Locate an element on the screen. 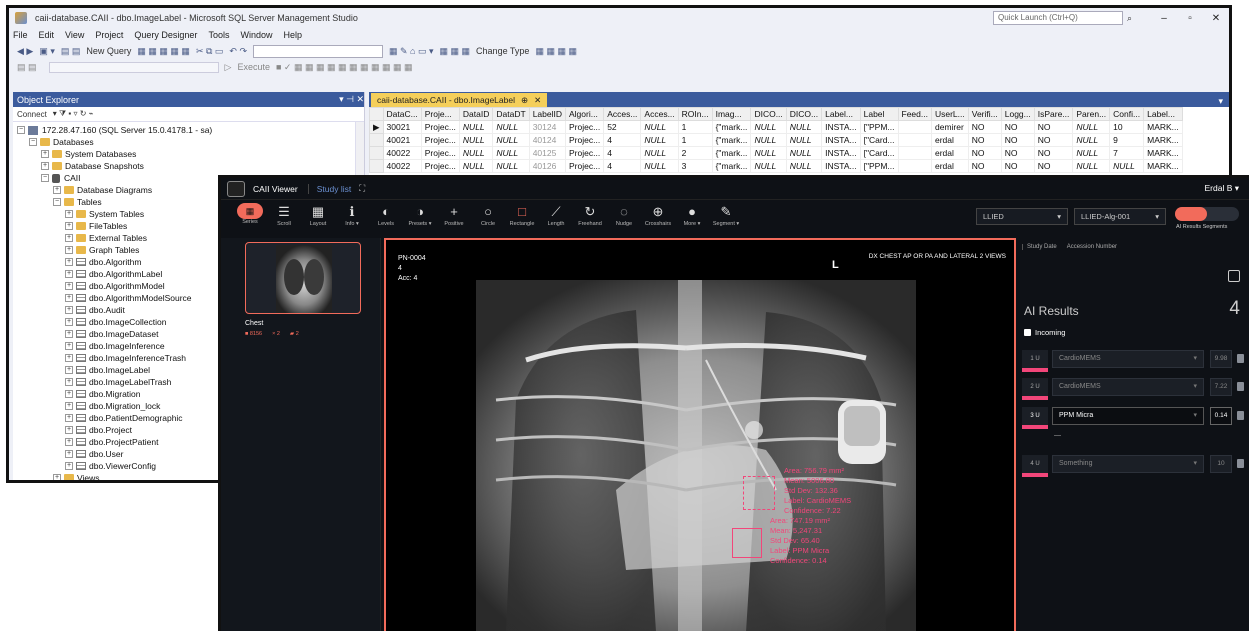  grid-cell: 4 is located at coordinates (622, 140).